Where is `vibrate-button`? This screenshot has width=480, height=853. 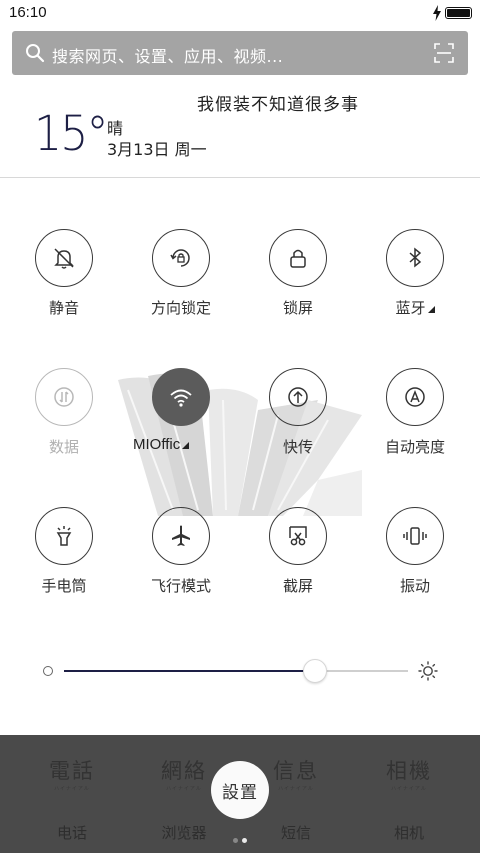
vibrate-button is located at coordinates (415, 536).